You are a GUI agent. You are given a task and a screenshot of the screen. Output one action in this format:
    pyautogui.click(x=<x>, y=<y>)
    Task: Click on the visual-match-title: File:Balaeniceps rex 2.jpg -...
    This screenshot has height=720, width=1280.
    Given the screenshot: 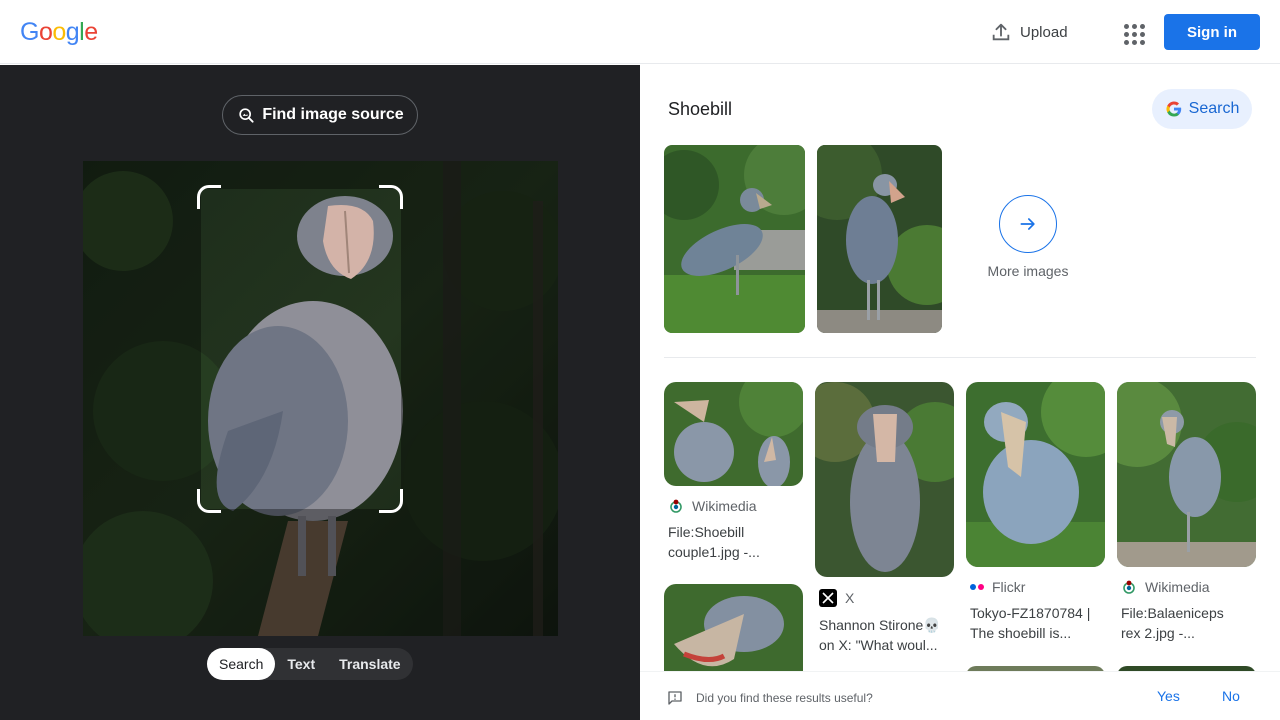 What is the action you would take?
    pyautogui.click(x=1186, y=623)
    